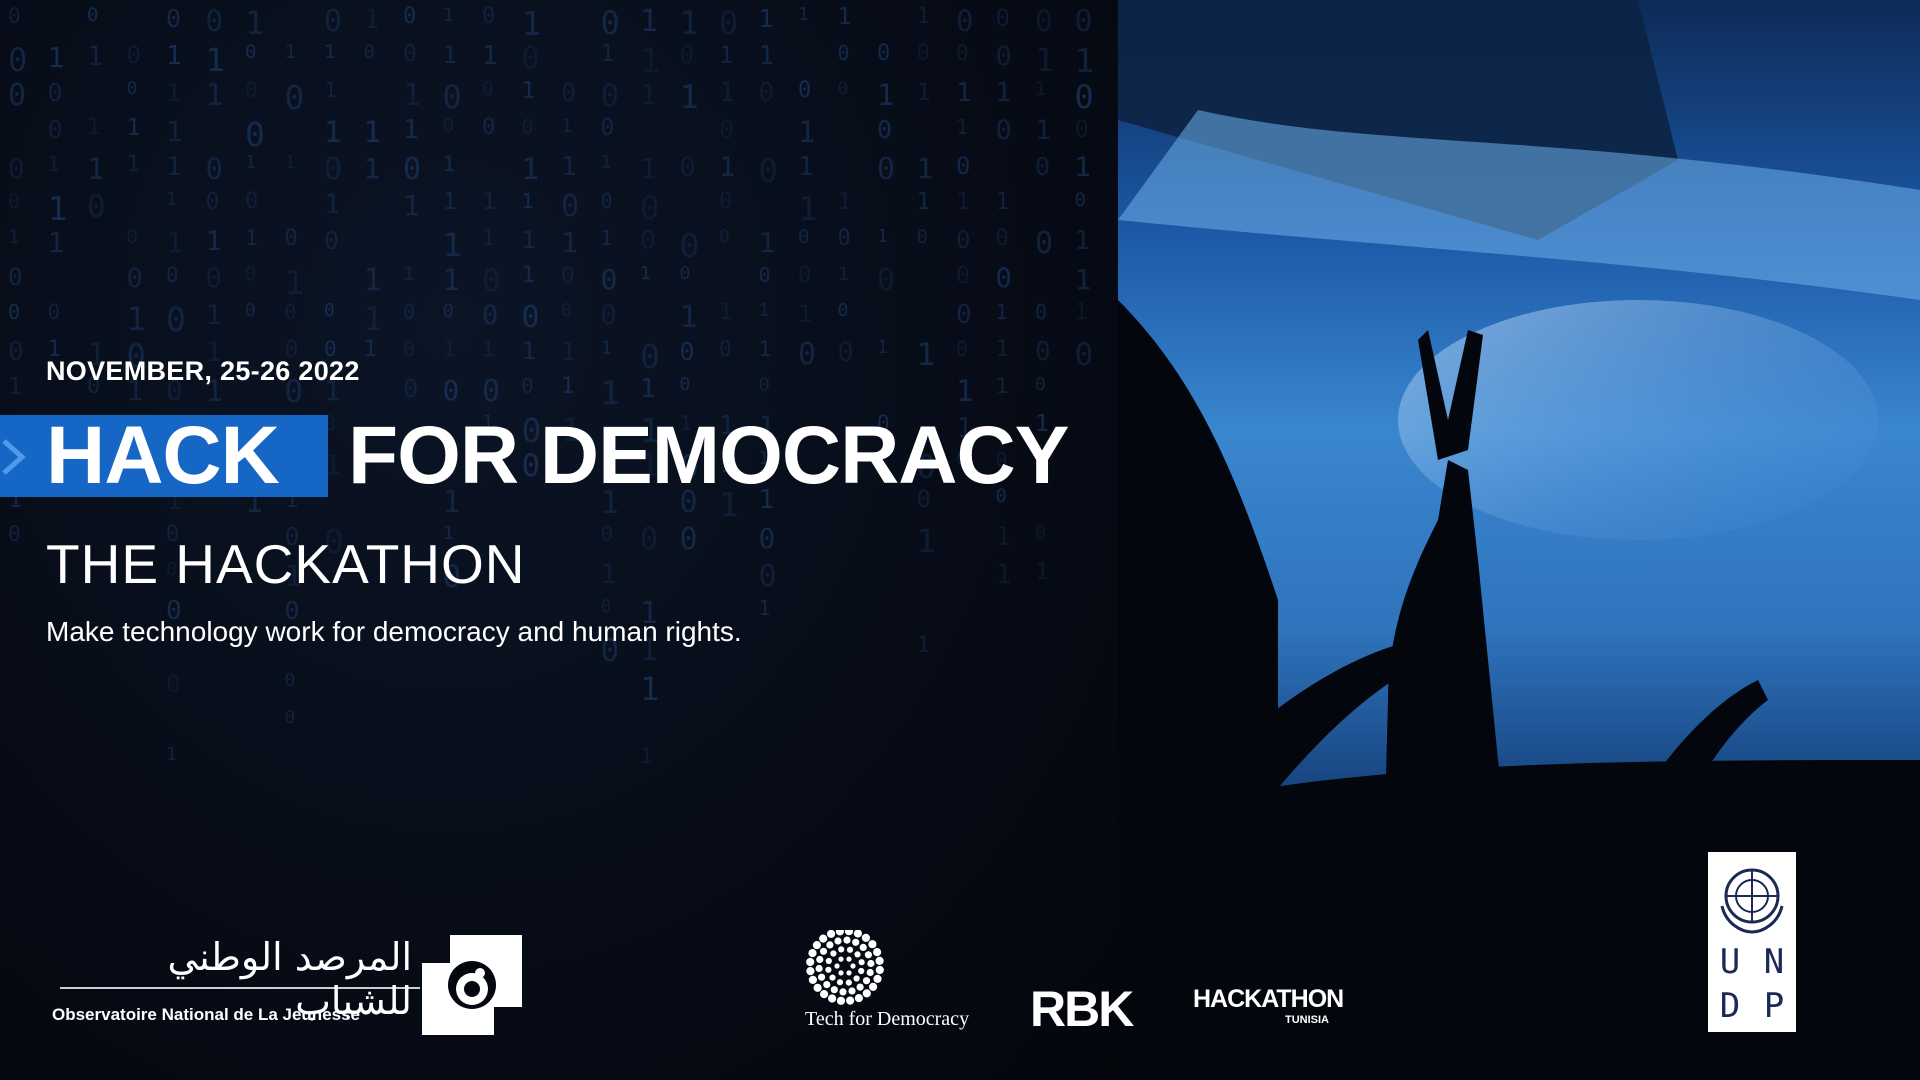 This screenshot has height=1080, width=1920. What do you see at coordinates (164, 456) in the screenshot?
I see `title-highlight-box: HACK` at bounding box center [164, 456].